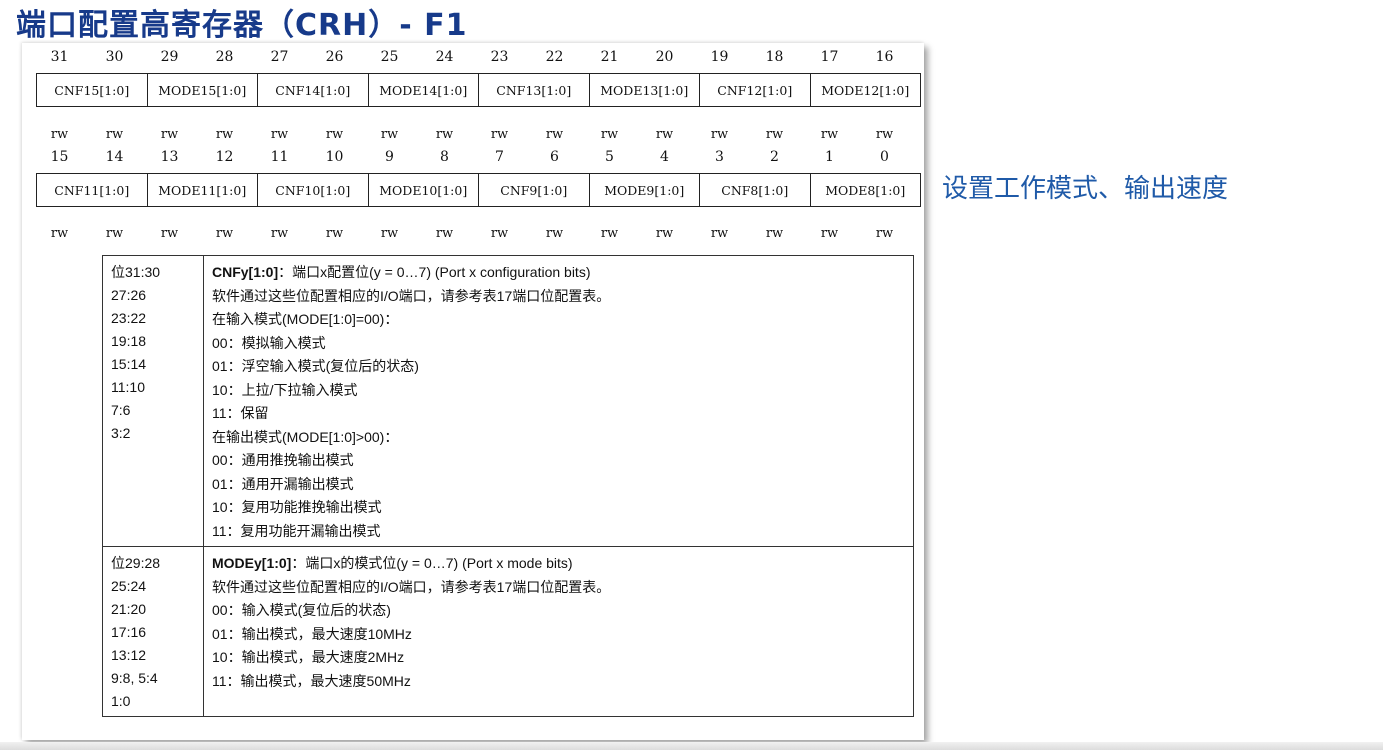 This screenshot has height=750, width=1383. What do you see at coordinates (829, 157) in the screenshot?
I see `bit-number: 1` at bounding box center [829, 157].